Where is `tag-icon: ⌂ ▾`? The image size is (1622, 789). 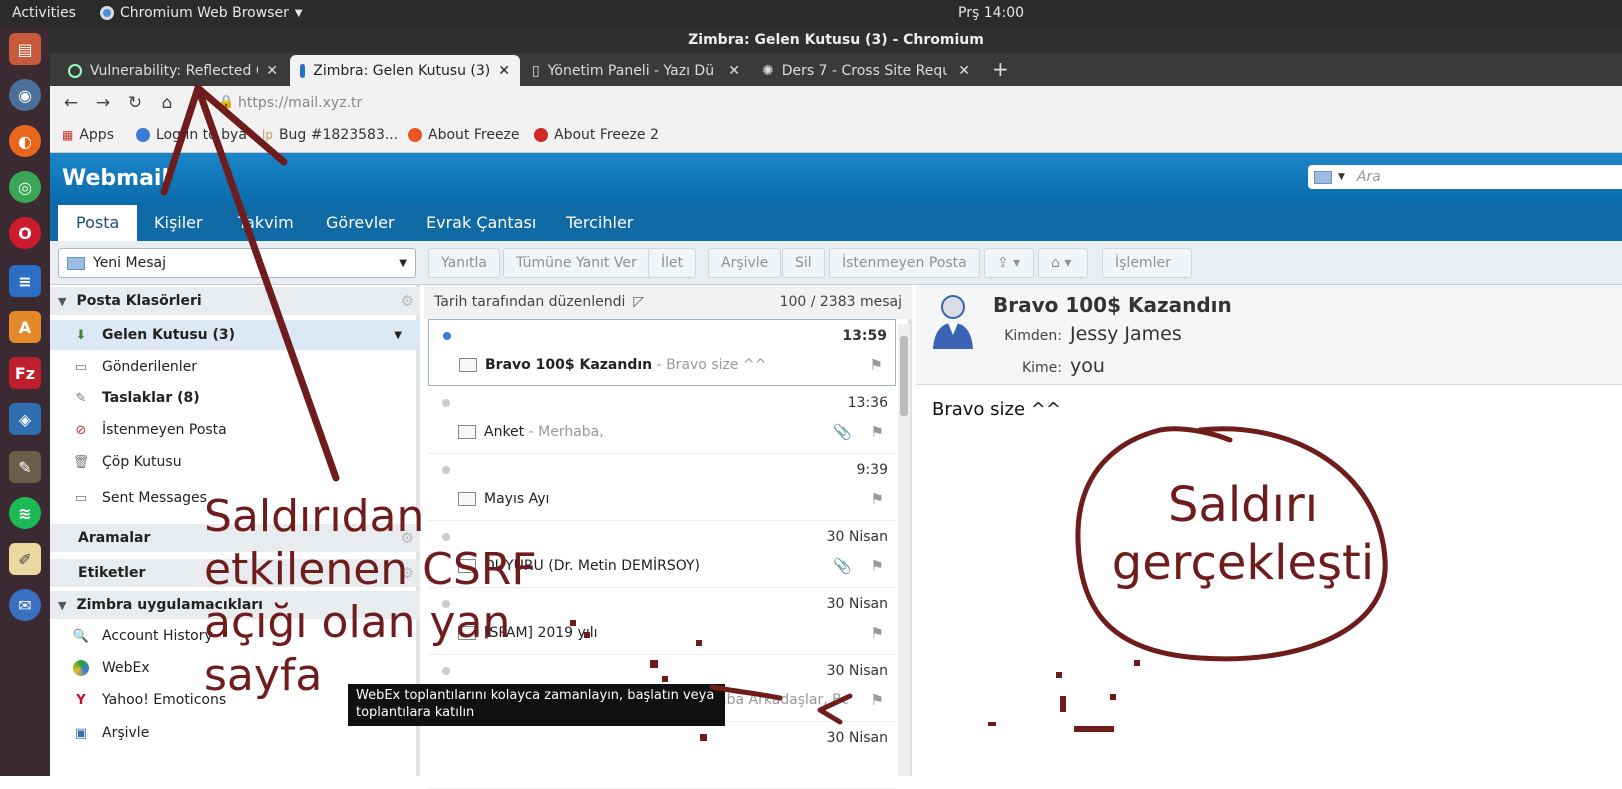
tag-icon: ⌂ ▾ is located at coordinates (1061, 263).